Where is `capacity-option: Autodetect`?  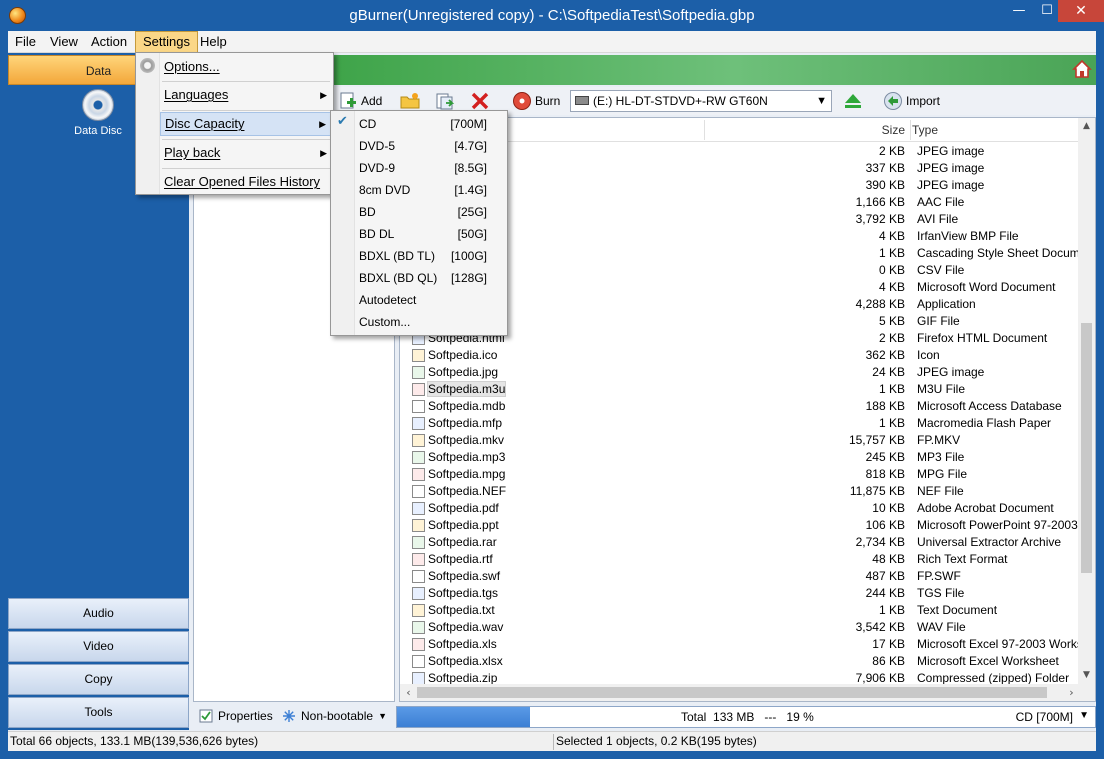 capacity-option: Autodetect is located at coordinates (431, 300).